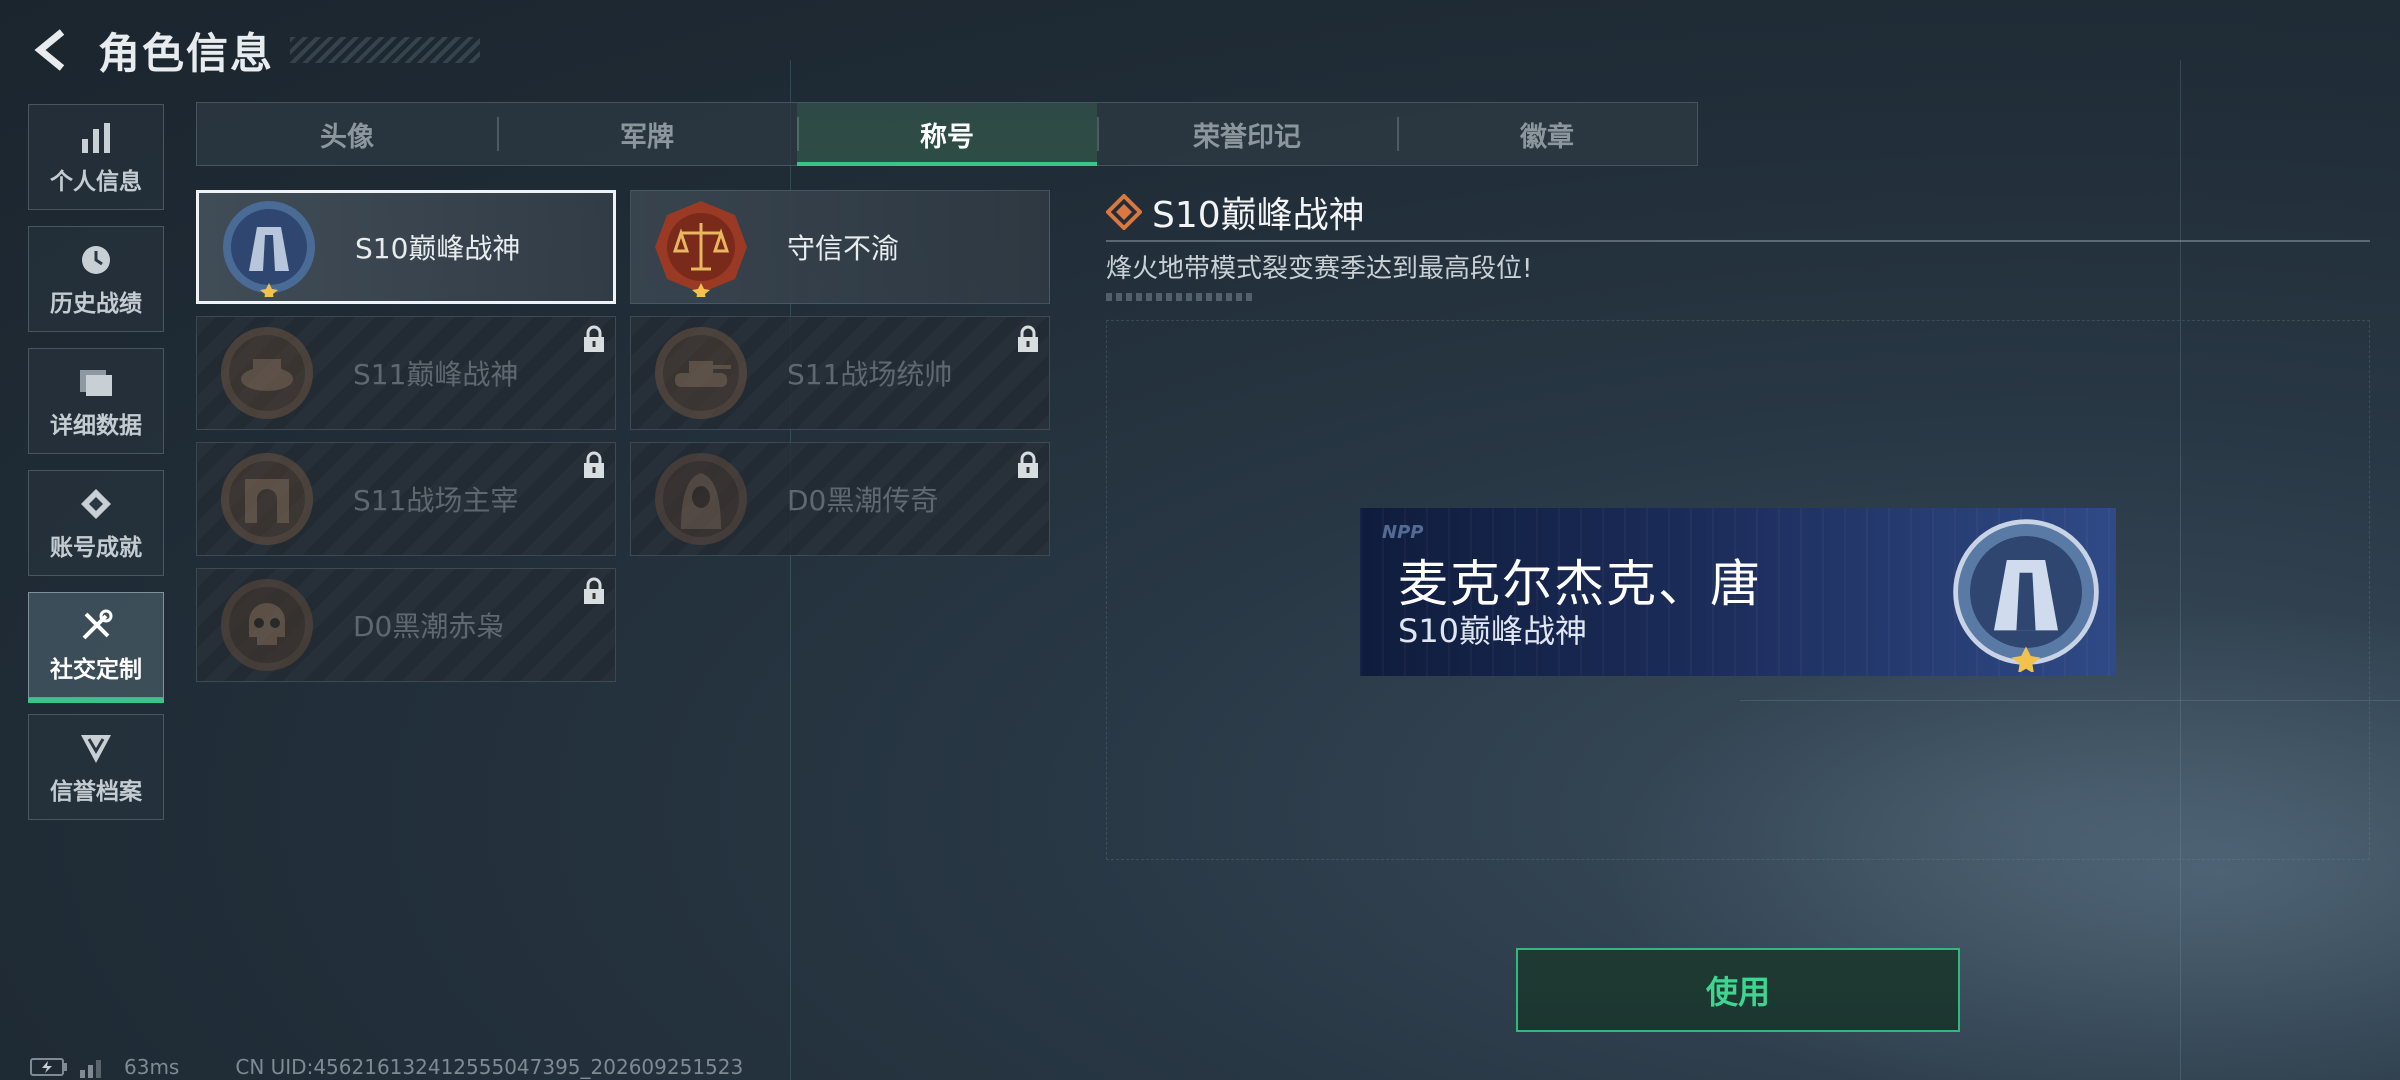 This screenshot has width=2400, height=1080. What do you see at coordinates (50, 50) in the screenshot?
I see `back-arrow-icon` at bounding box center [50, 50].